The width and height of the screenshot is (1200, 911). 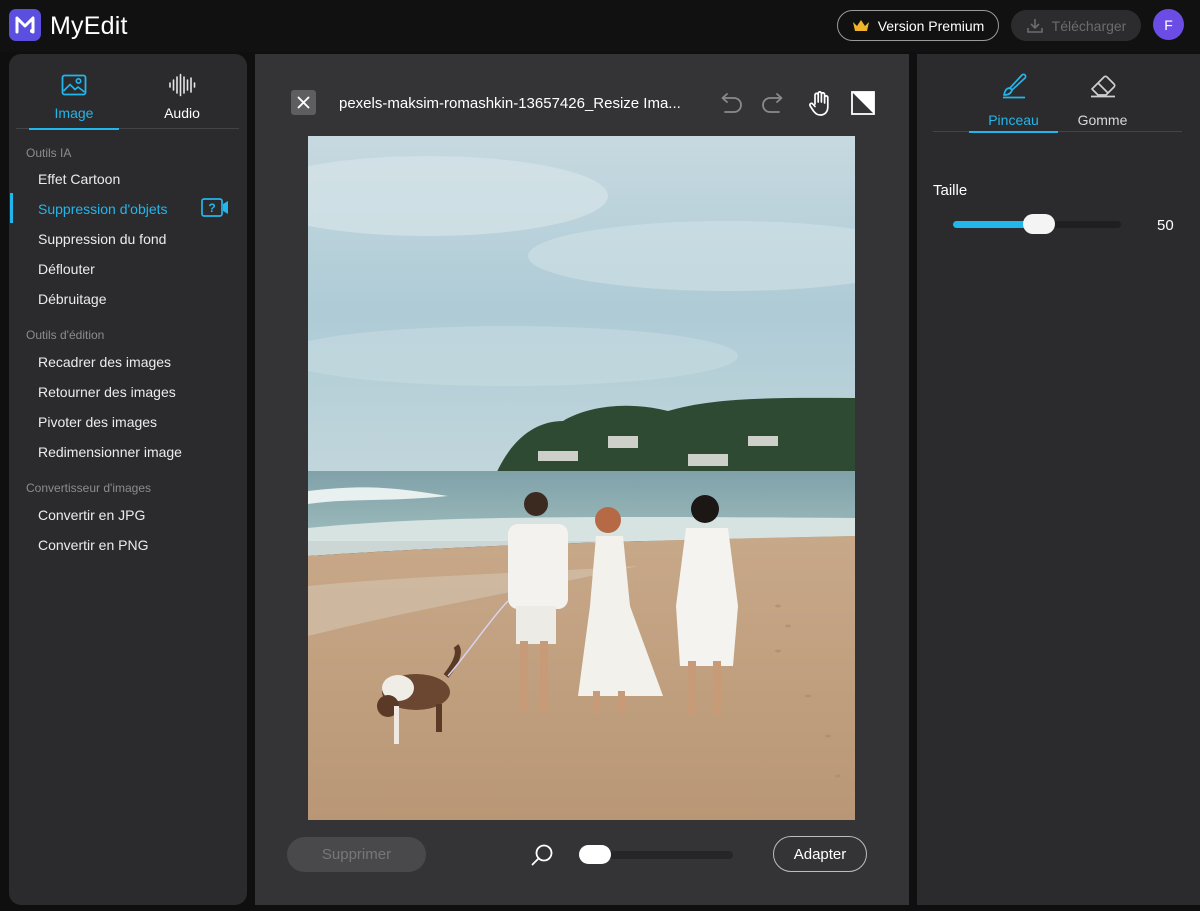 What do you see at coordinates (66, 269) in the screenshot?
I see `sidebar-item-deblur: Déflouter` at bounding box center [66, 269].